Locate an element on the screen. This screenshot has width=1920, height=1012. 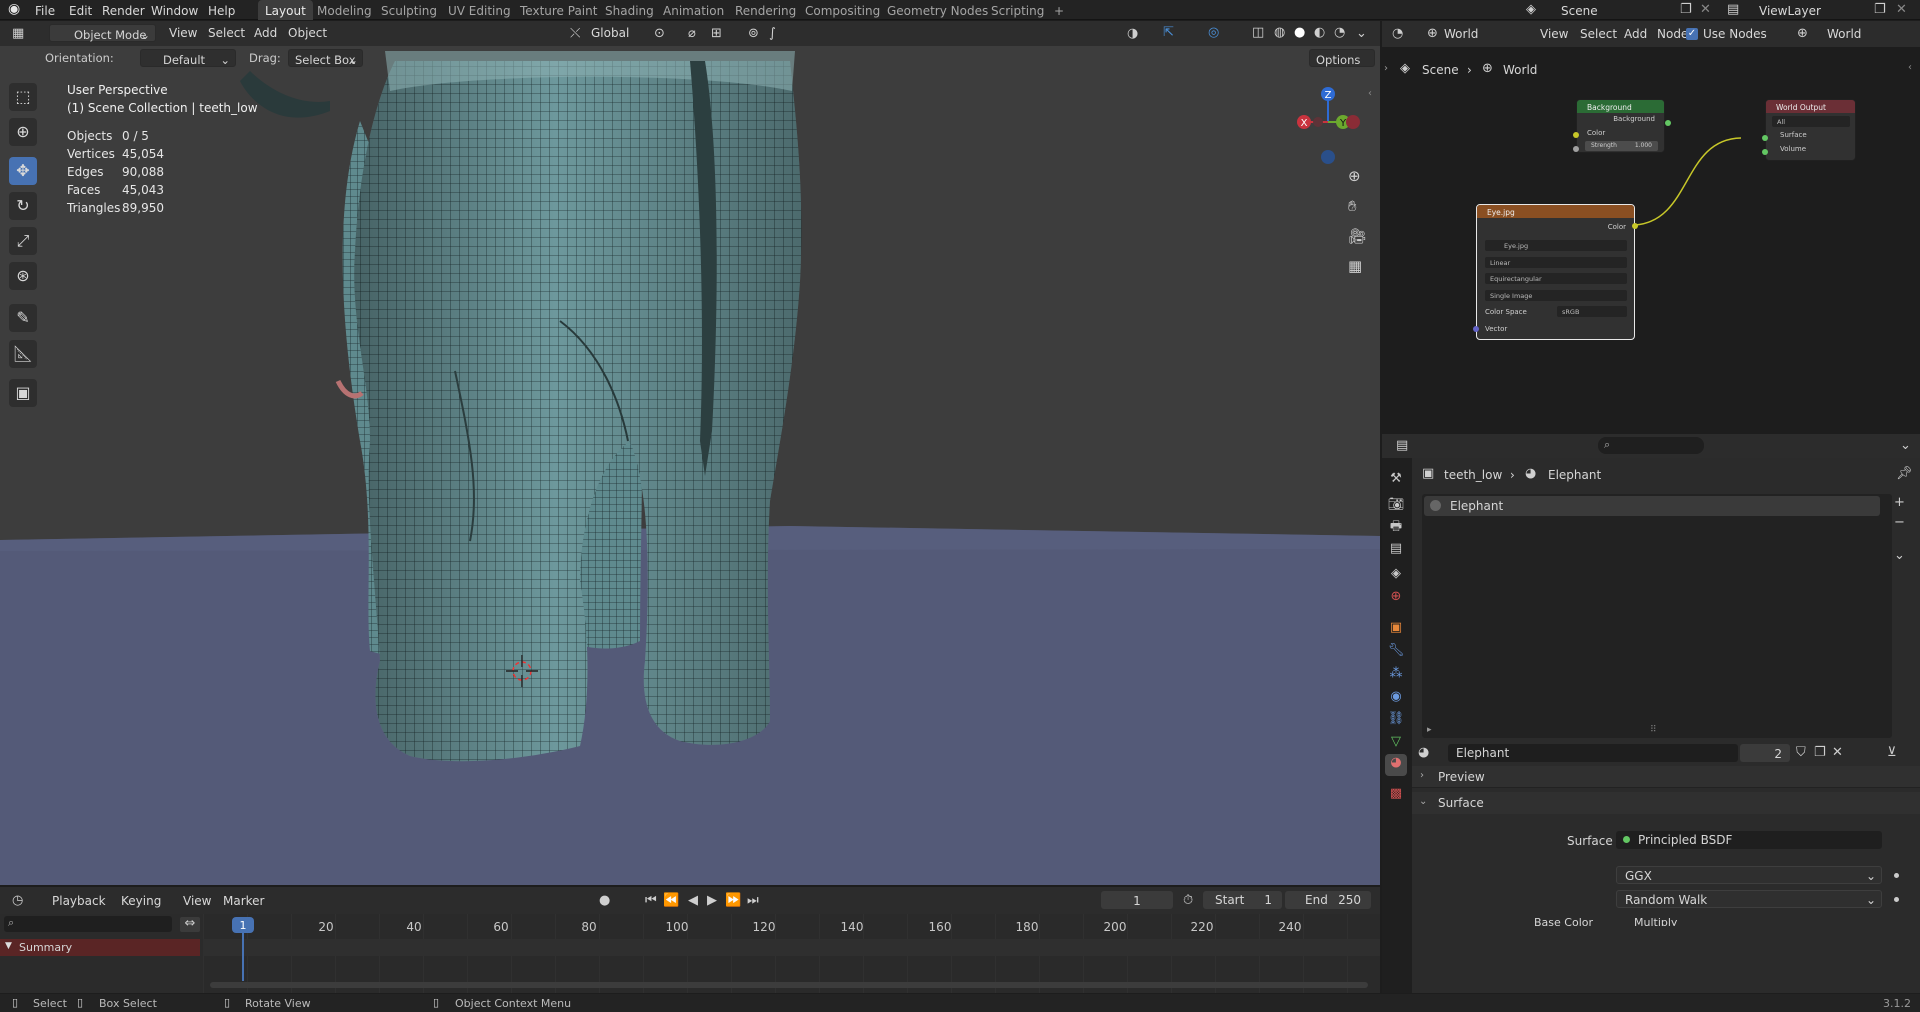
material-browse-icon: ◕ is located at coordinates (1423, 752).